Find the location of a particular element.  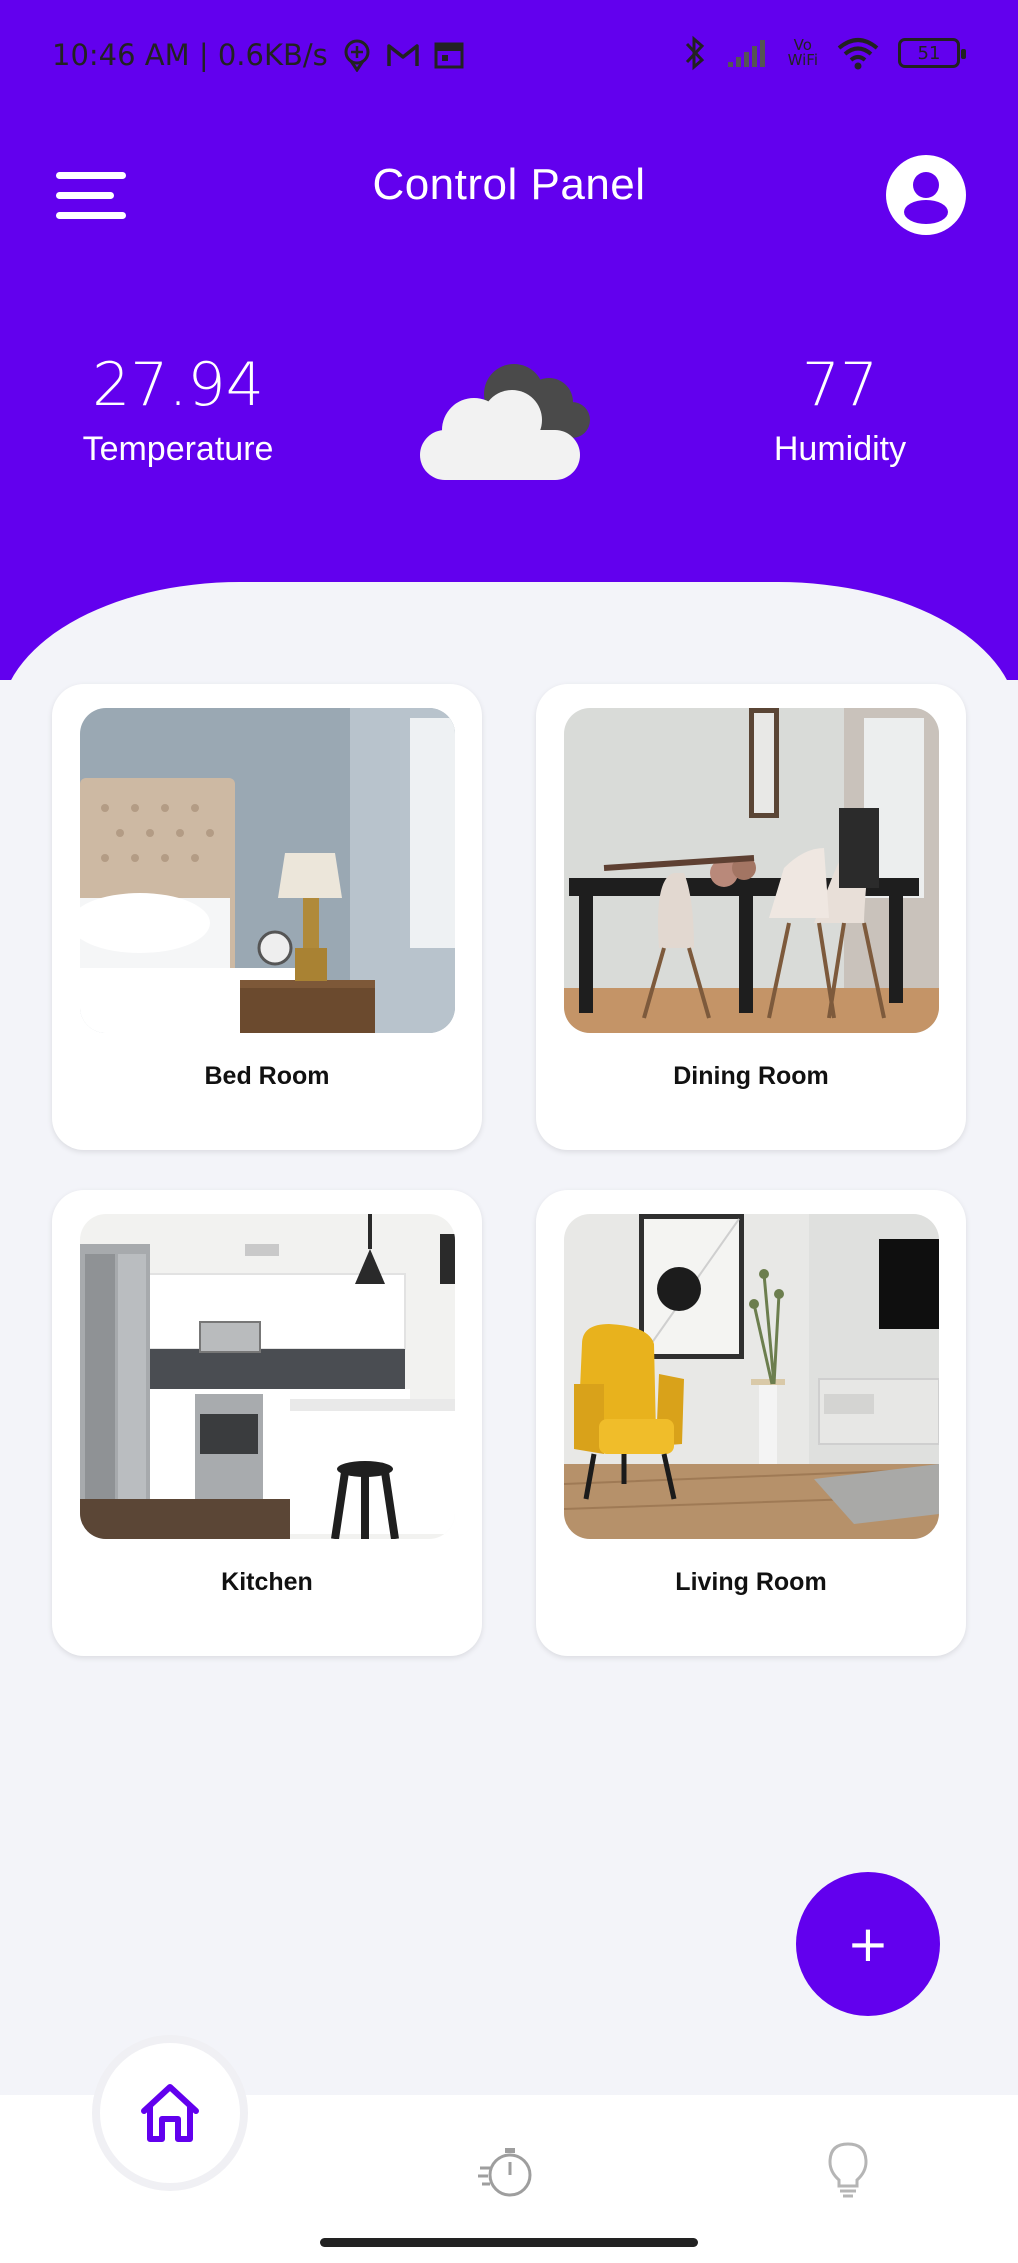

status-bar: 10:46 AM | 0.6KB/s Vo WiFi 51 is located at coordinates (509, 58).